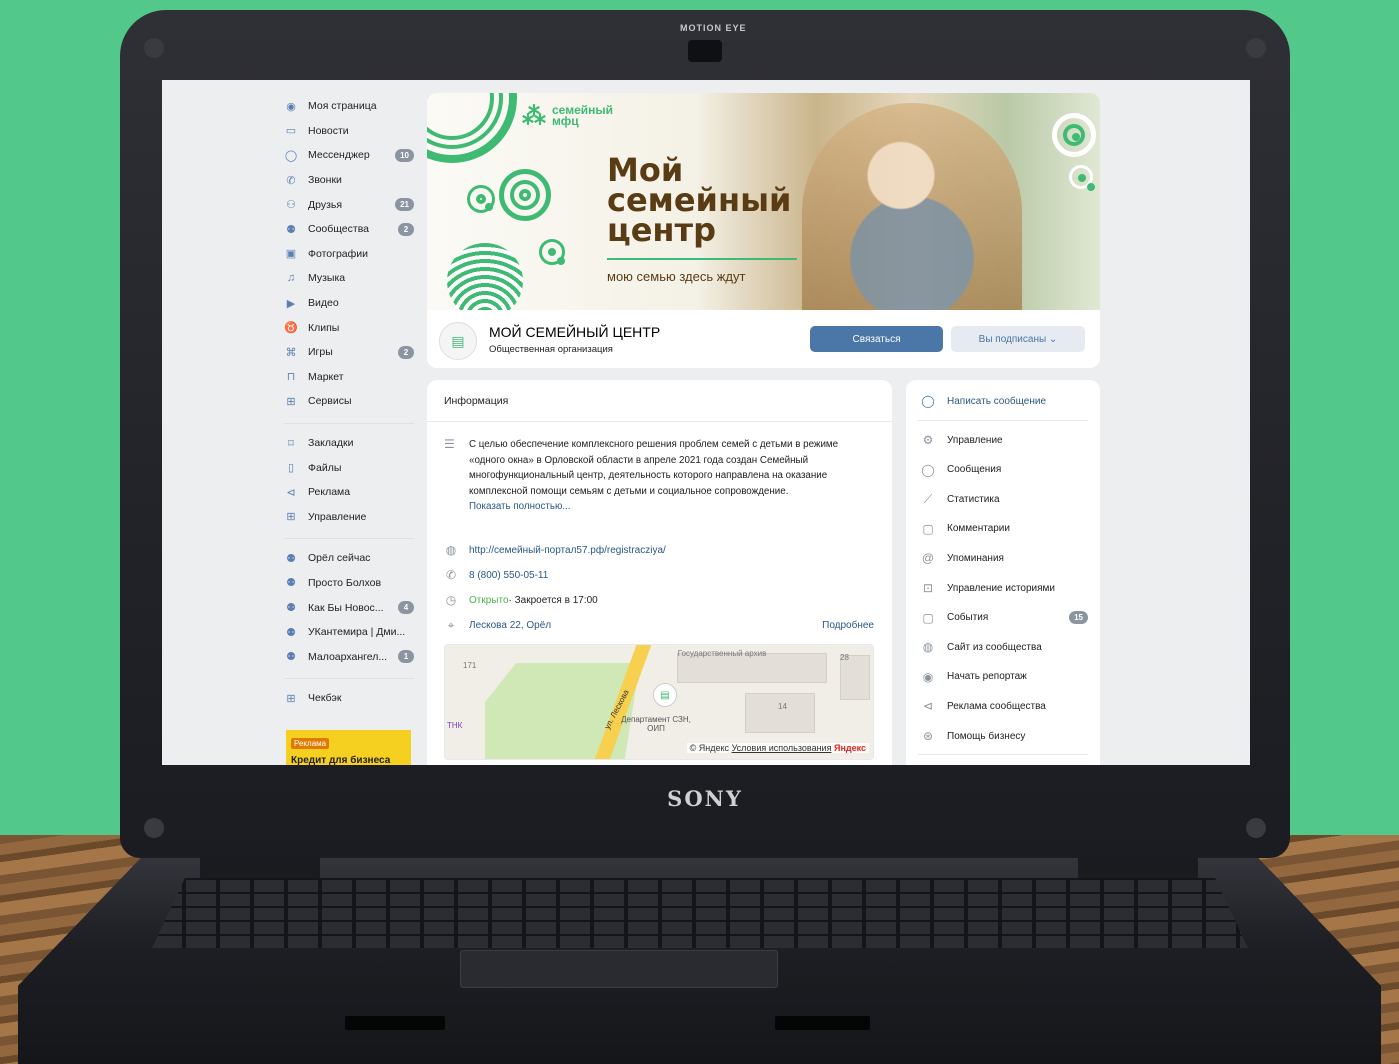  What do you see at coordinates (341, 760) in the screenshot?
I see `ad-title: Кредит для бизнеса` at bounding box center [341, 760].